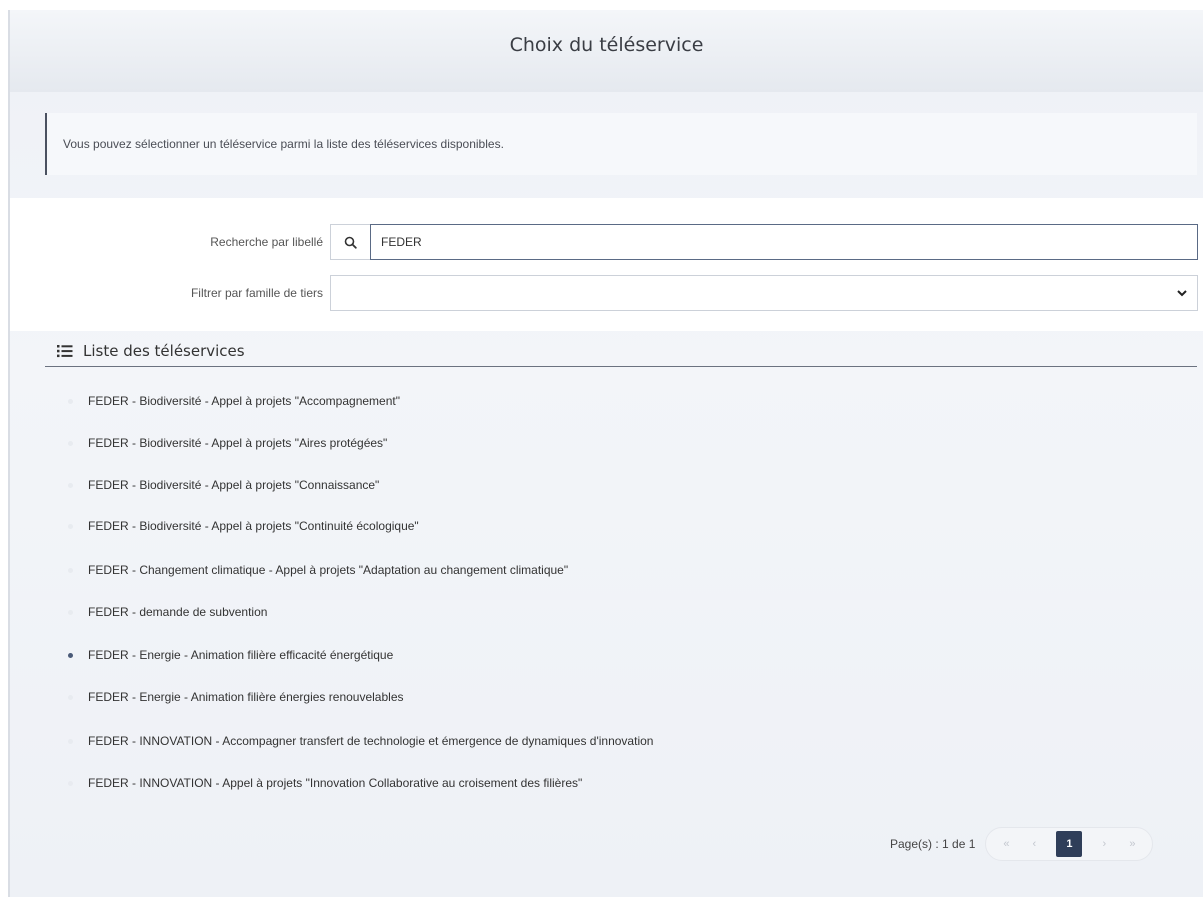 The width and height of the screenshot is (1203, 897). Describe the element at coordinates (764, 293) in the screenshot. I see `family-select` at that location.